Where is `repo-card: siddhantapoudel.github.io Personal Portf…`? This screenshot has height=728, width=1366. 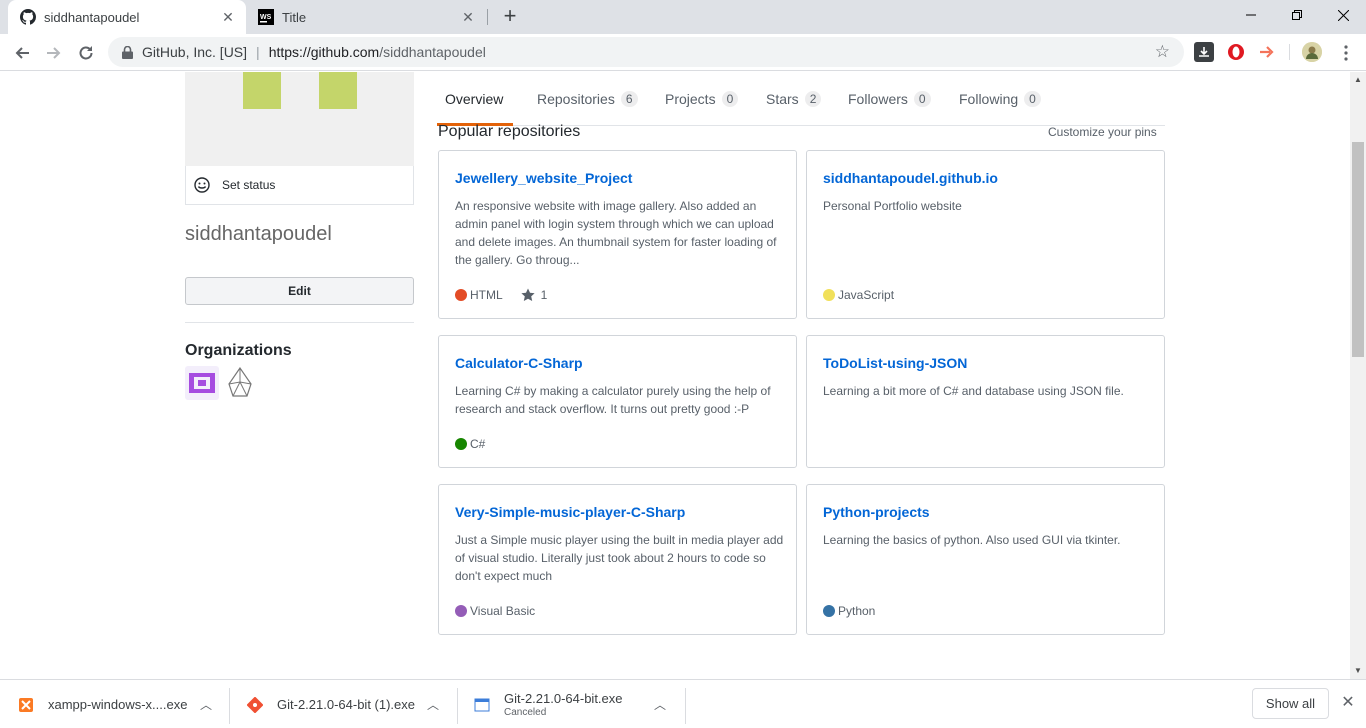
repo-card: siddhantapoudel.github.io Personal Portf… is located at coordinates (985, 234).